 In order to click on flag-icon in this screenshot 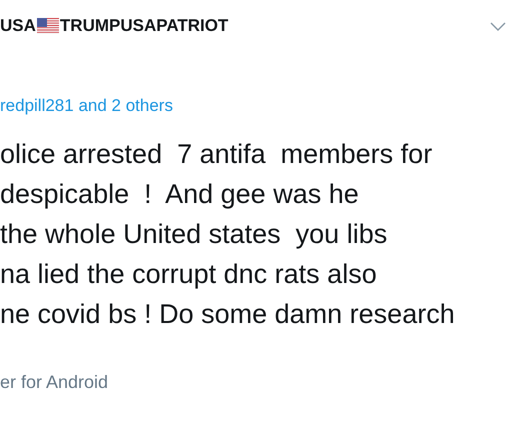, I will do `click(47, 26)`.